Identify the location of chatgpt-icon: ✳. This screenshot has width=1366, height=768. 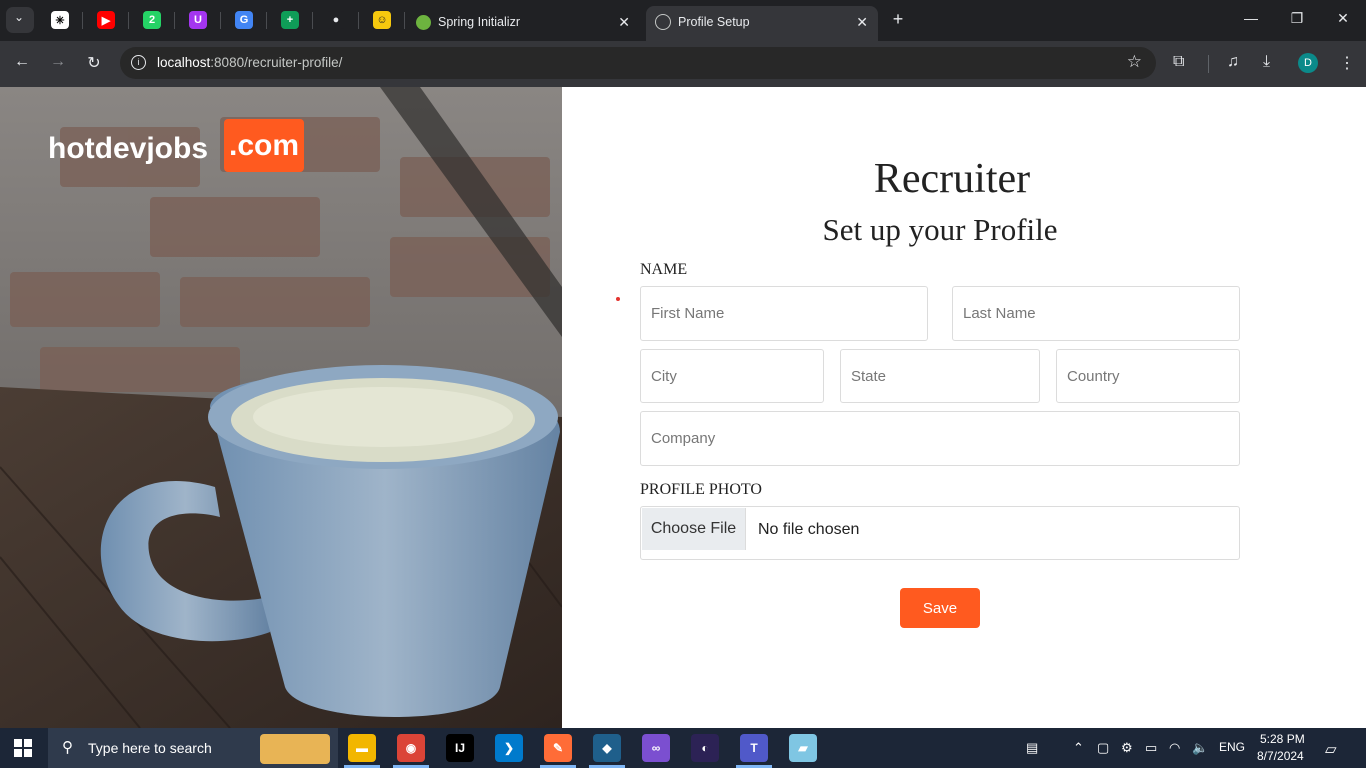
(60, 20).